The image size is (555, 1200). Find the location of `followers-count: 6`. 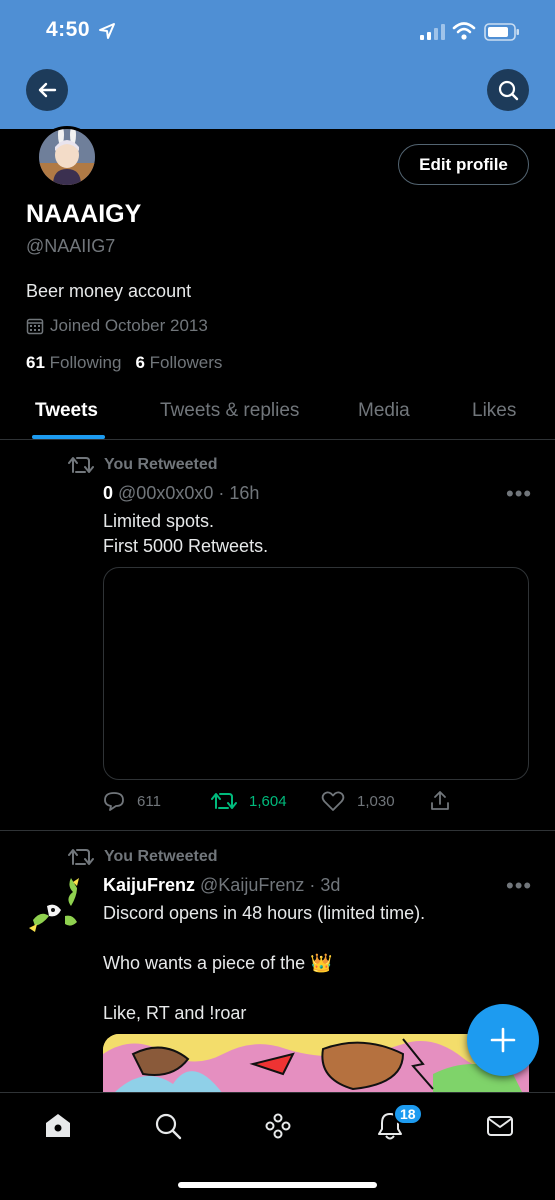

followers-count: 6 is located at coordinates (140, 362).